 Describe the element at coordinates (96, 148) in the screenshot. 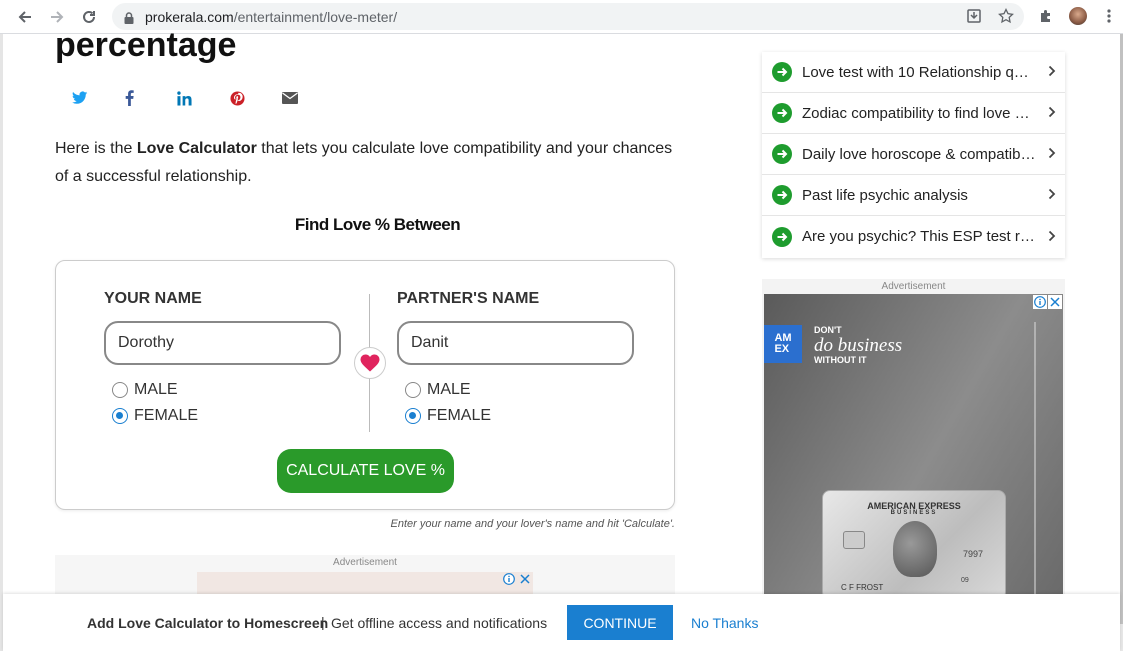

I see `intro-prefix: Here is the` at that location.